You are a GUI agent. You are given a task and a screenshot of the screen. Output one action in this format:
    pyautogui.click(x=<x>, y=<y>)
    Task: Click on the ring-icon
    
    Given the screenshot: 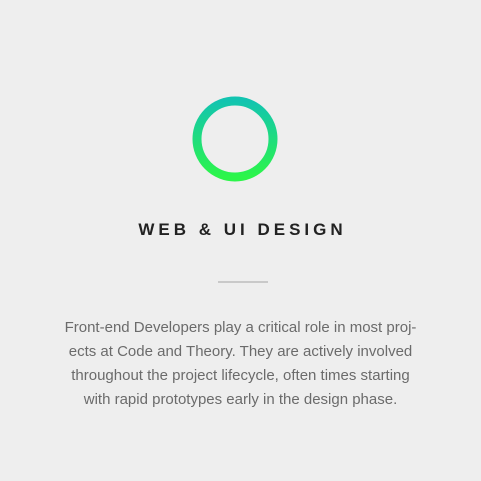 What is the action you would take?
    pyautogui.click(x=235, y=139)
    